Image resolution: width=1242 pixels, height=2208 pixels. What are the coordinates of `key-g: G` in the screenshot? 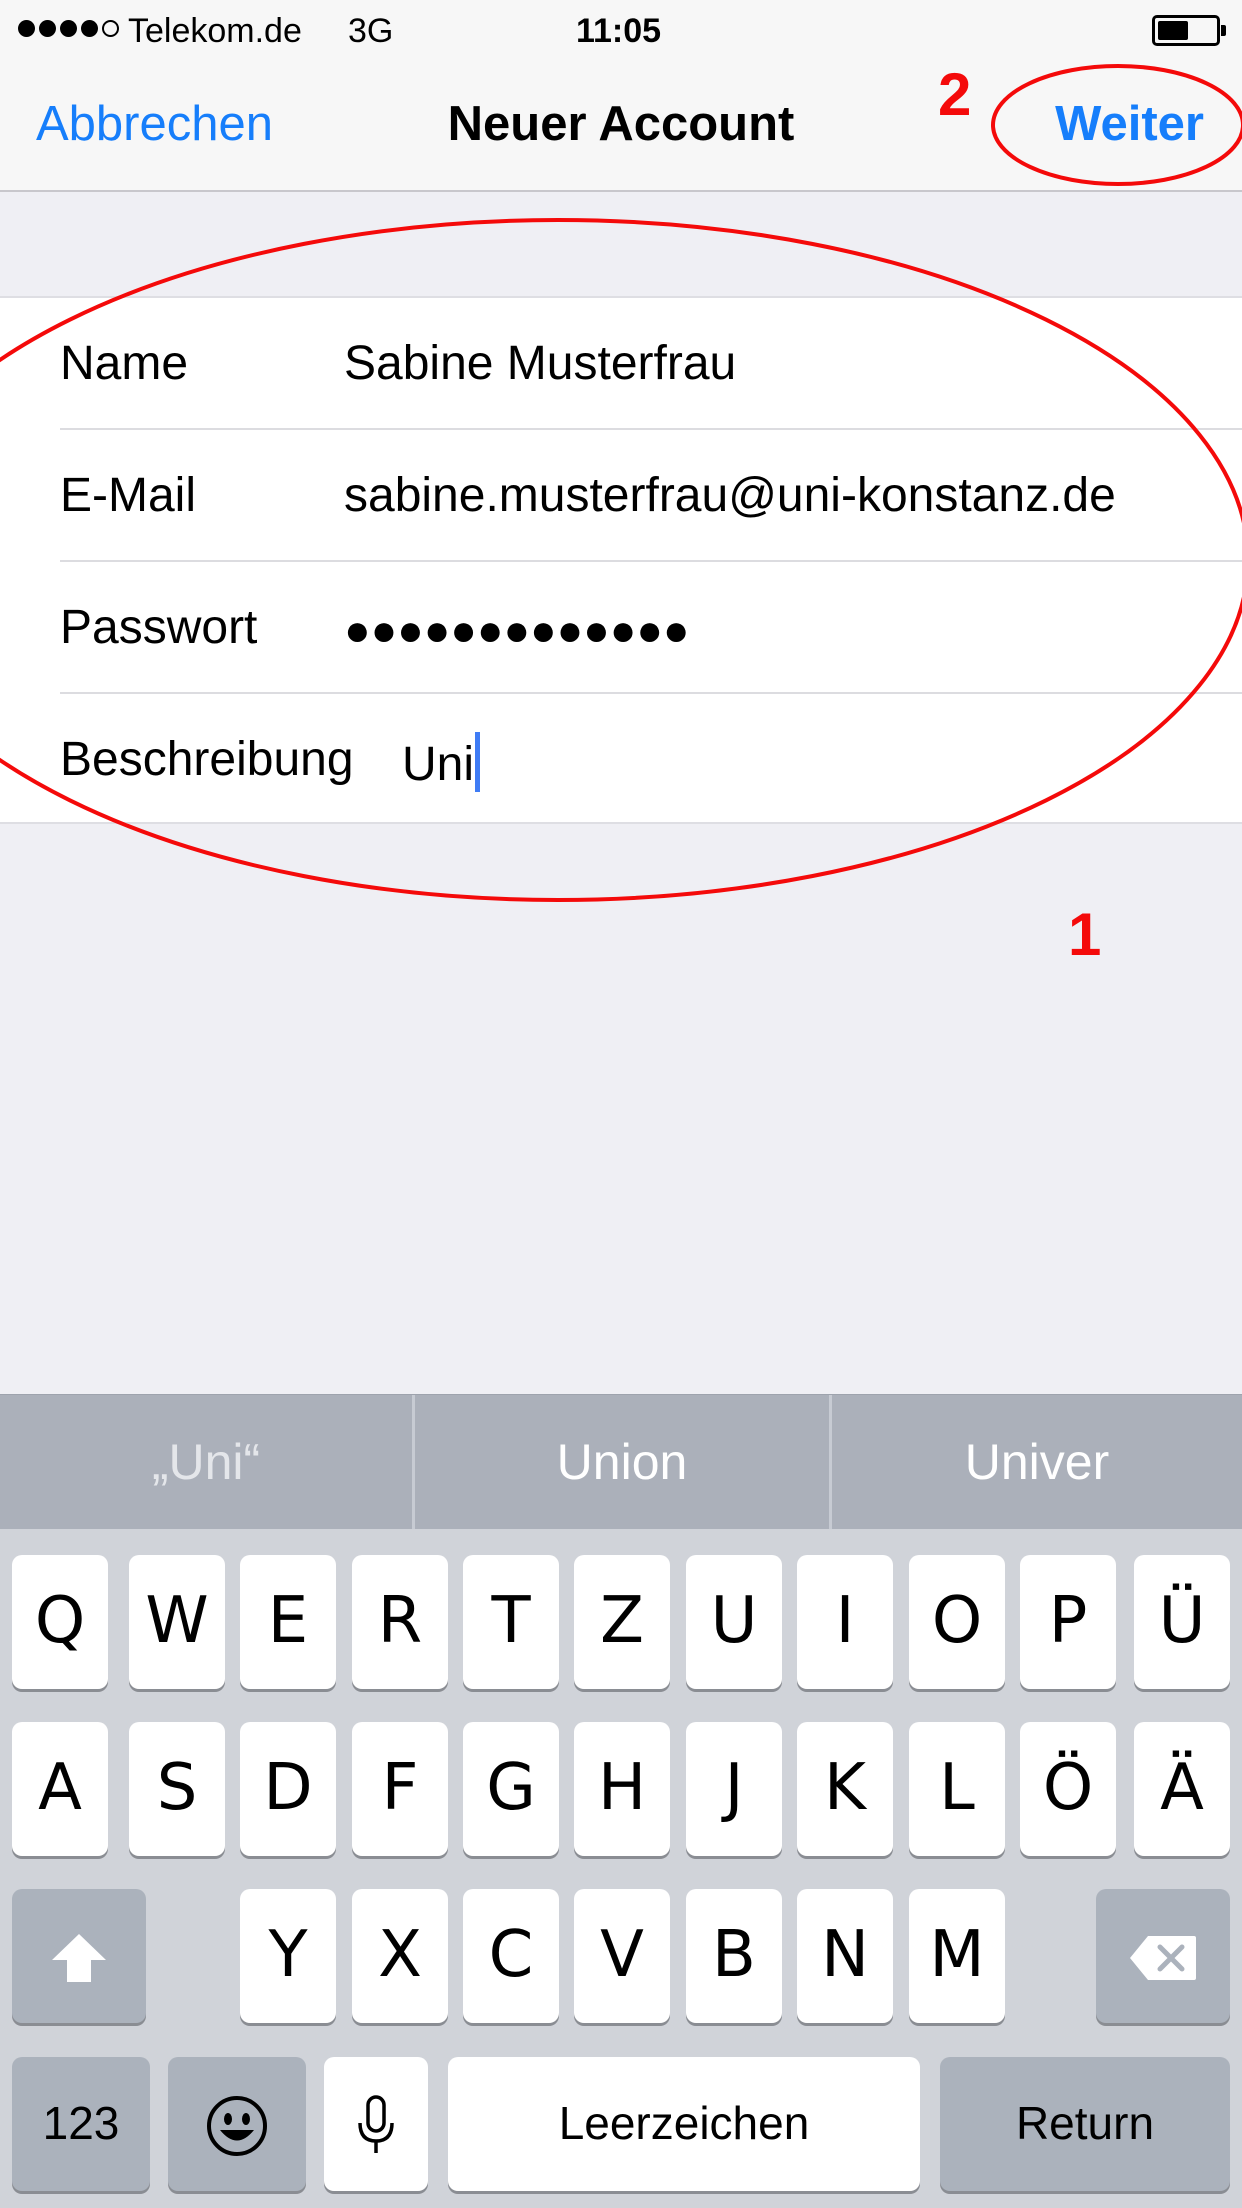 It's located at (511, 1789).